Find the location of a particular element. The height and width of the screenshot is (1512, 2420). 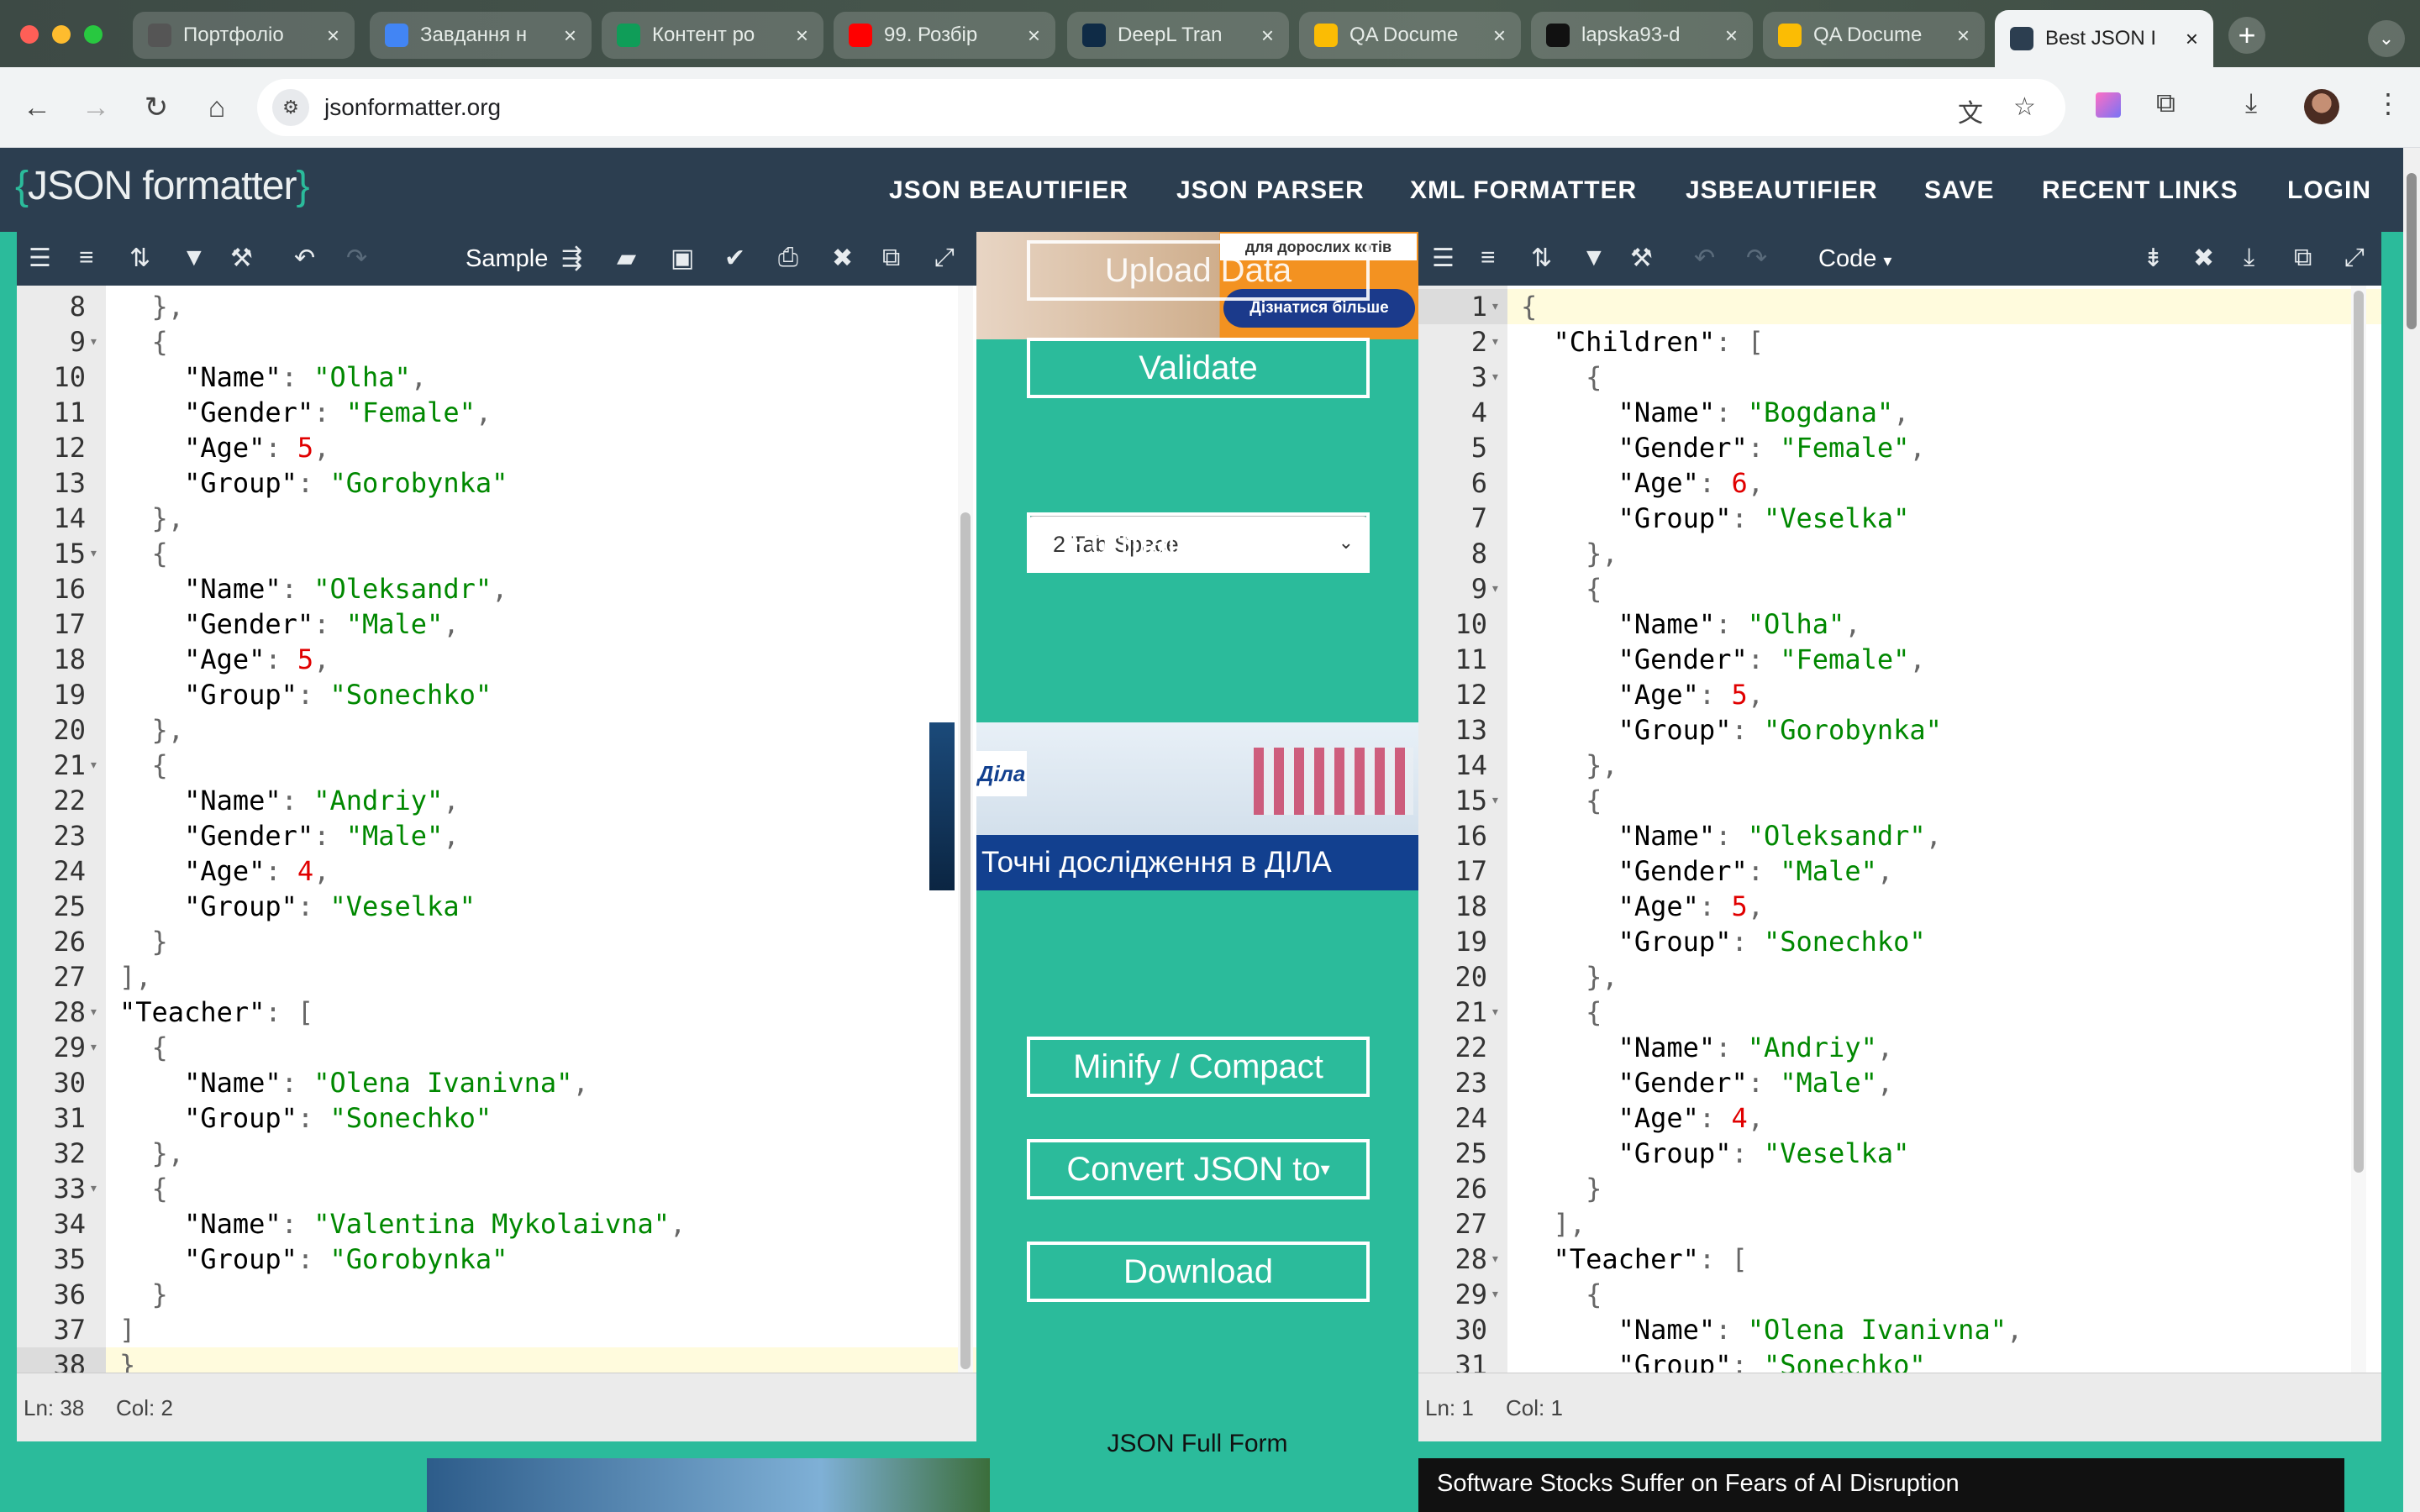

window-minimize-button is located at coordinates (62, 34).